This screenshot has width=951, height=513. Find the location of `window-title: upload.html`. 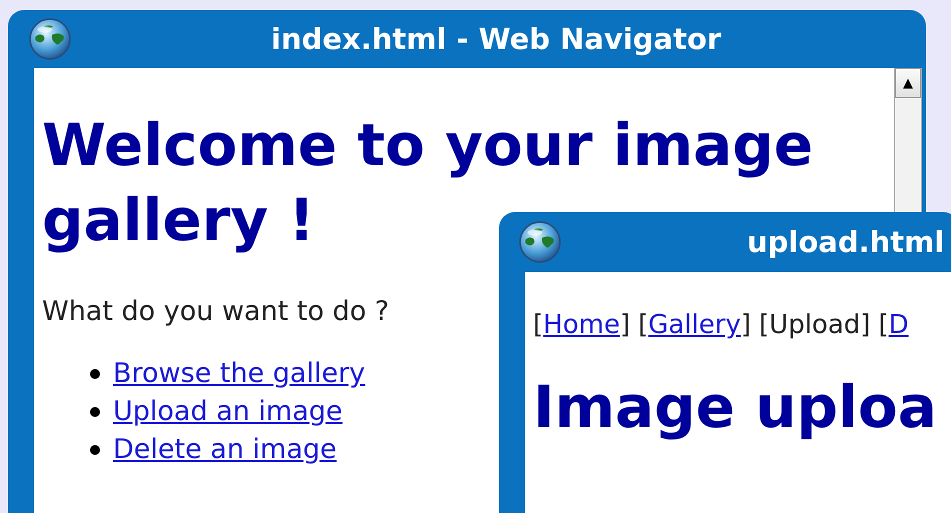

window-title: upload.html is located at coordinates (845, 242).